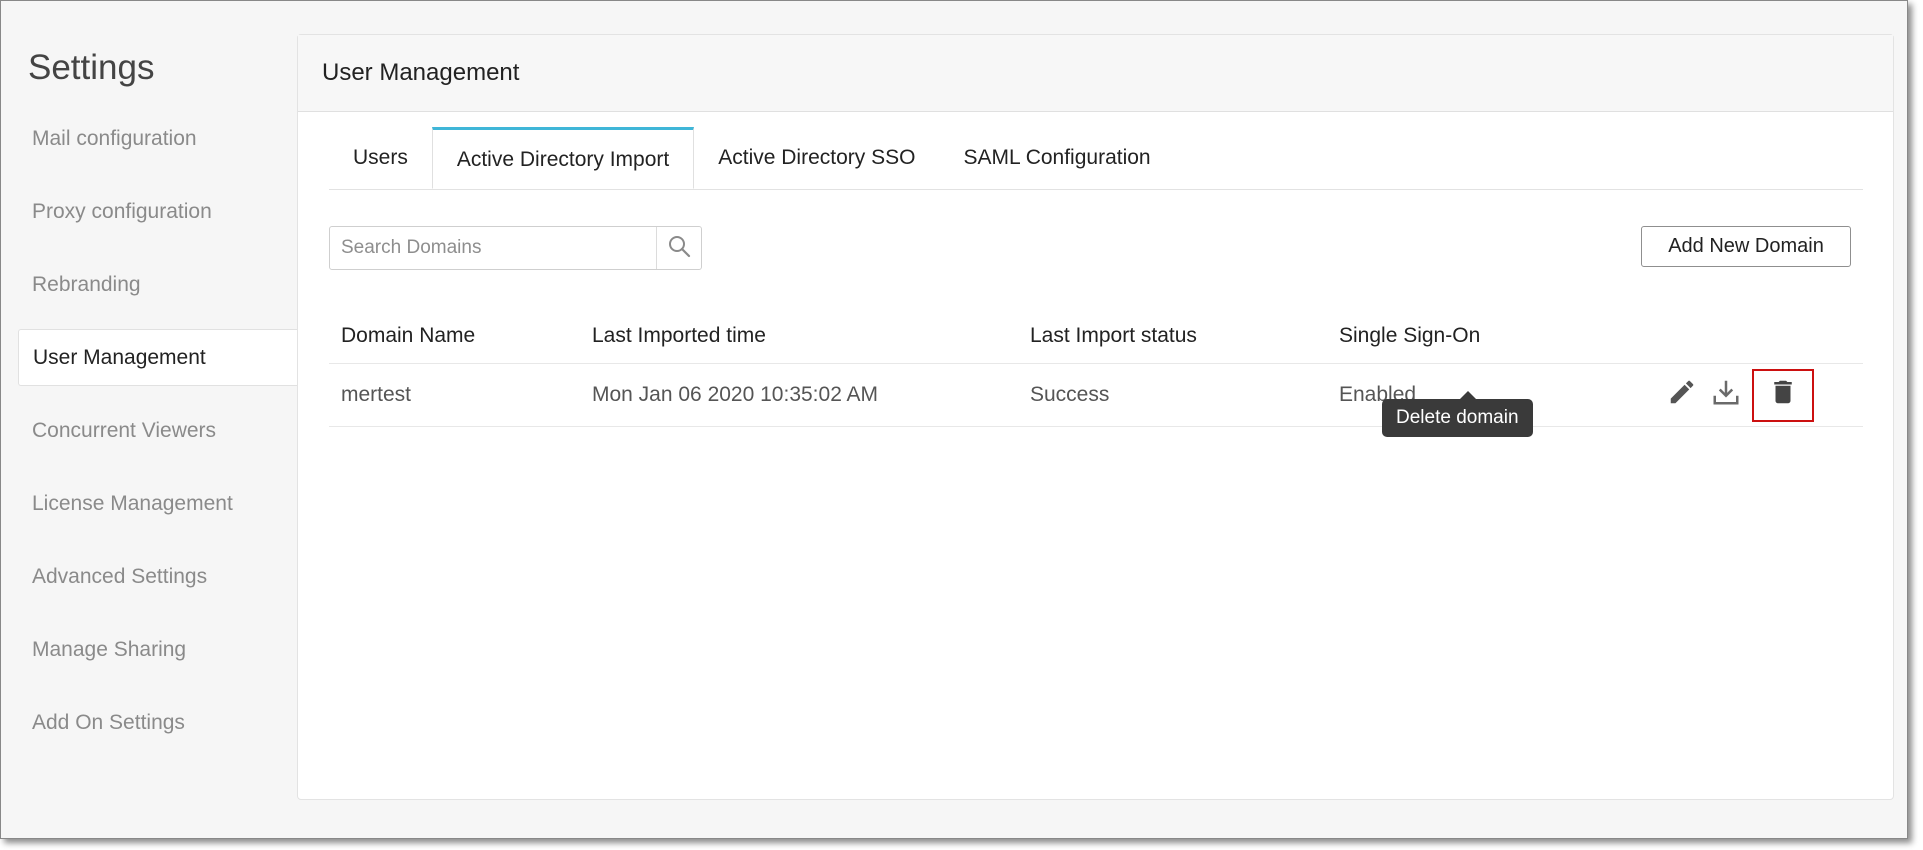 Image resolution: width=1923 pixels, height=850 pixels. I want to click on sidebar-item-rebranding: Rebranding, so click(157, 284).